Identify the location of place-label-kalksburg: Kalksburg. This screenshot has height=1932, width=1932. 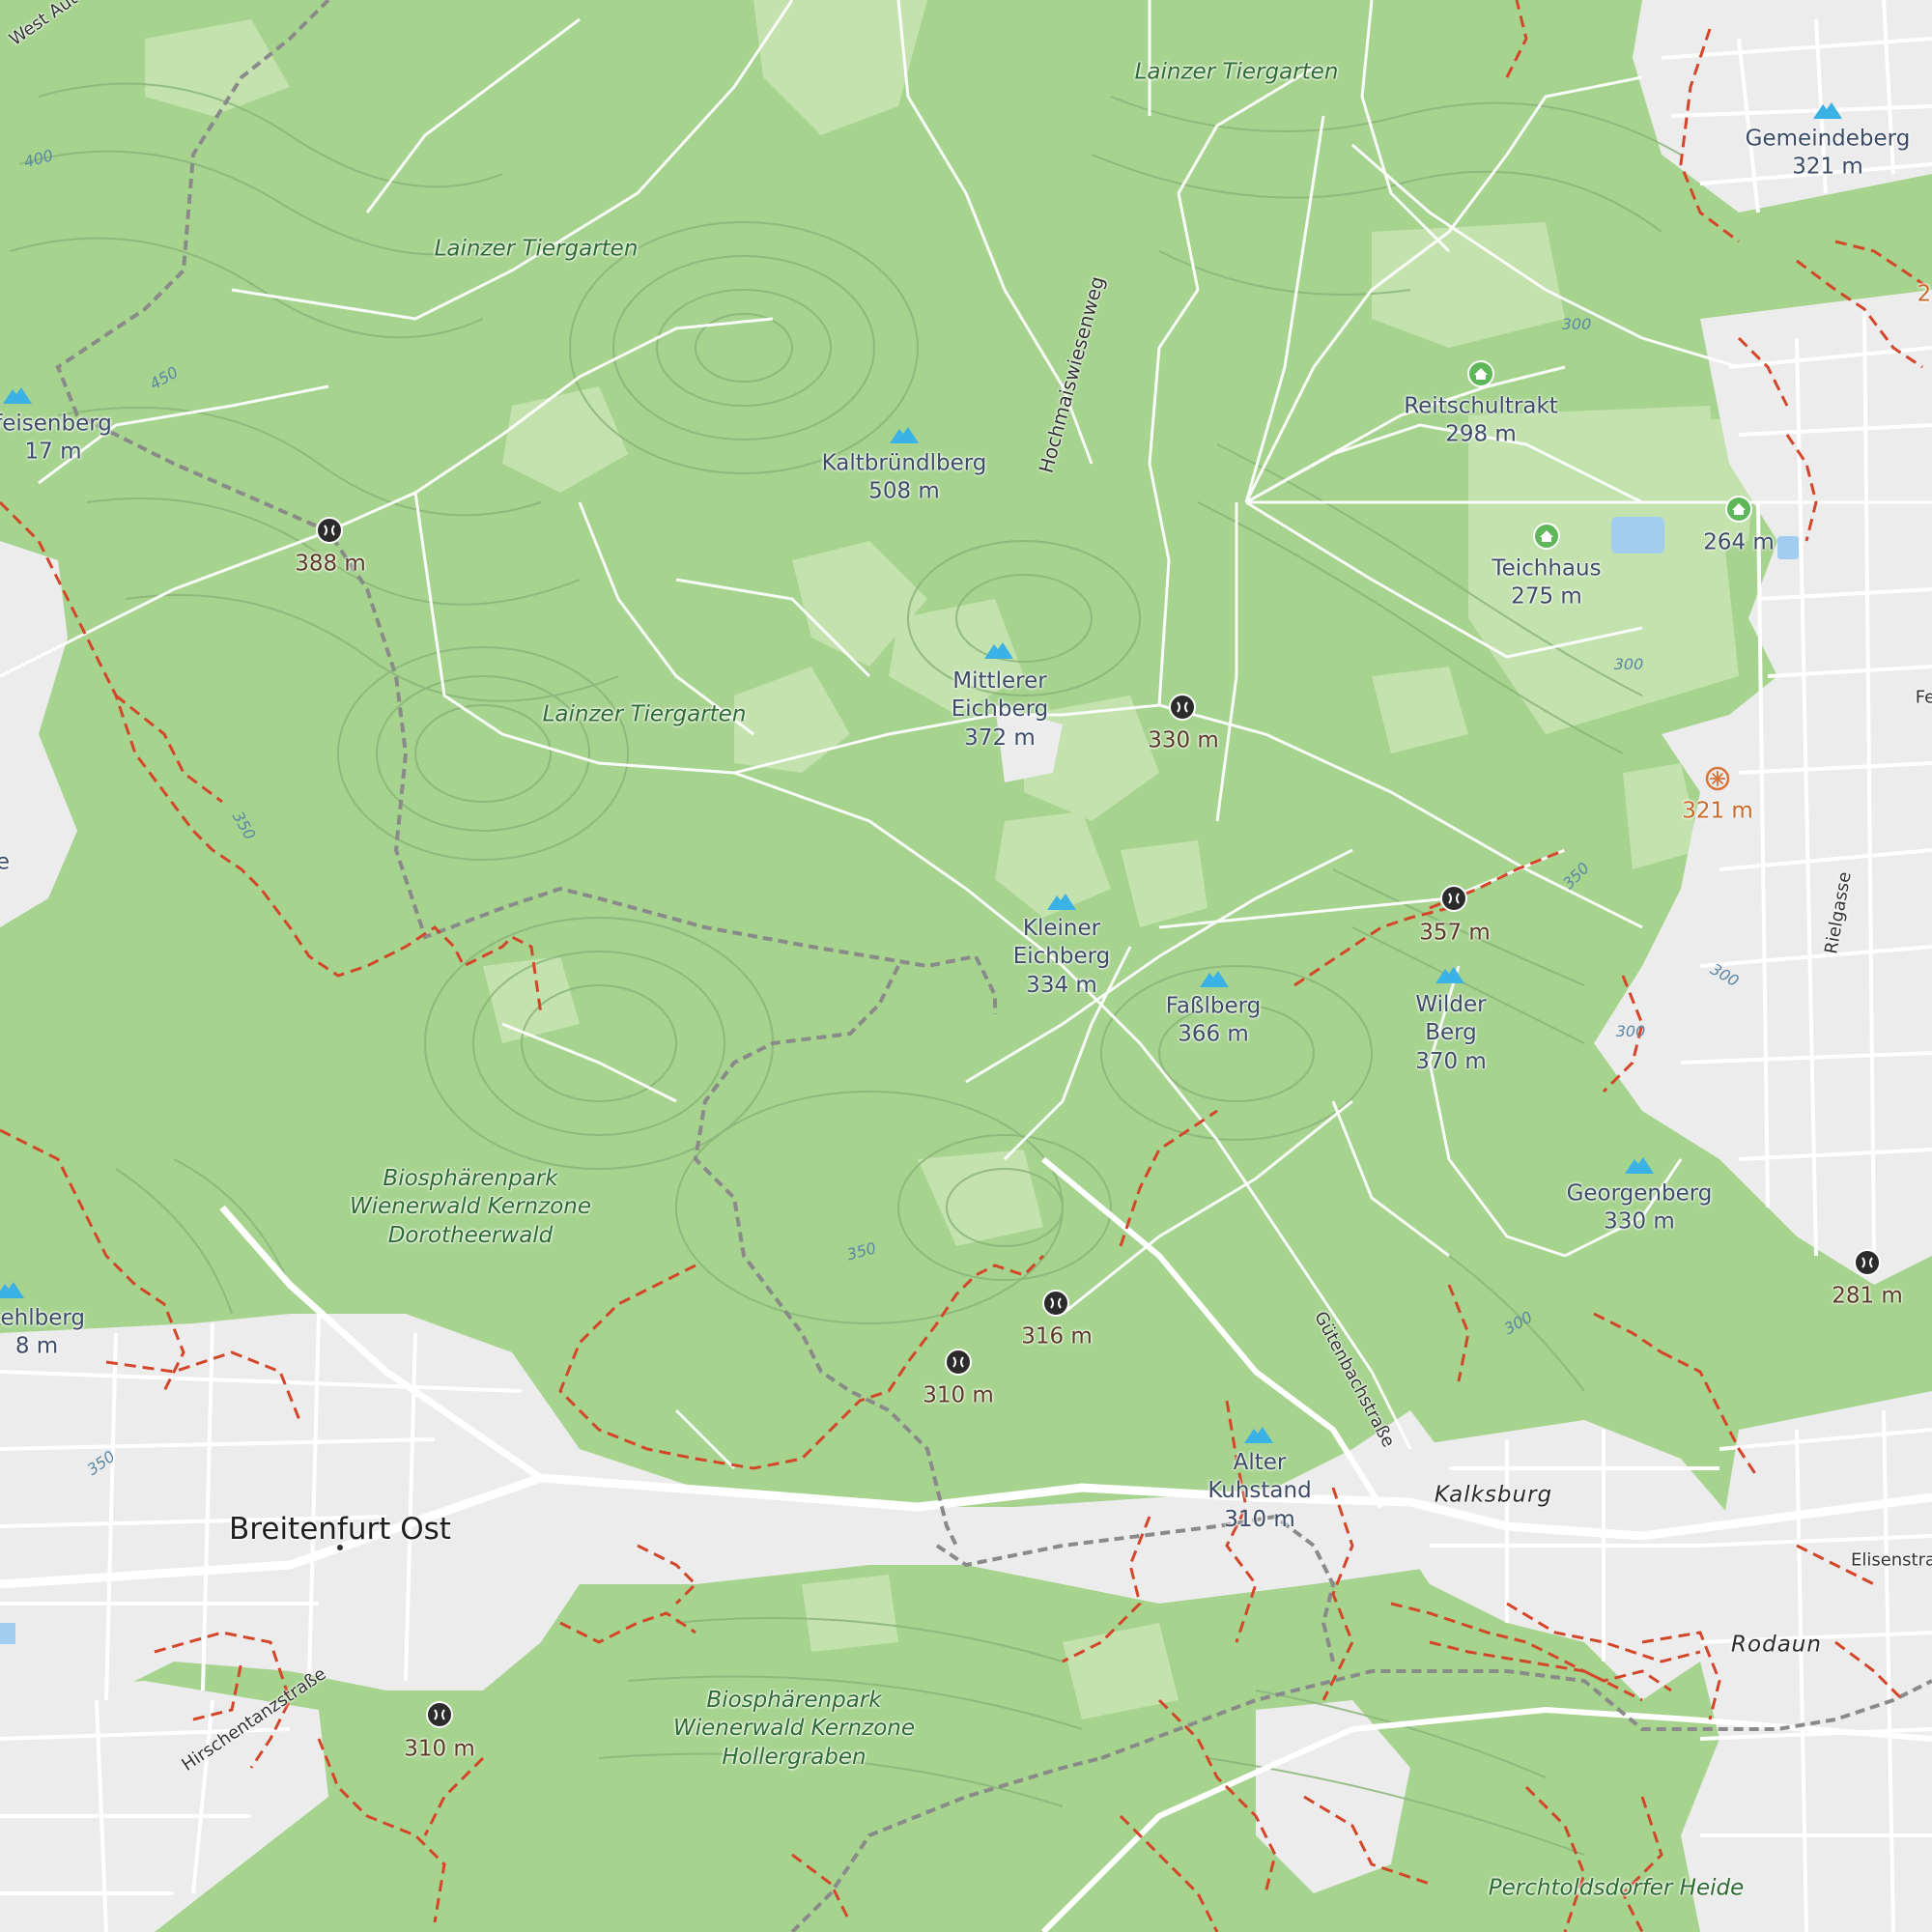
(1493, 1495).